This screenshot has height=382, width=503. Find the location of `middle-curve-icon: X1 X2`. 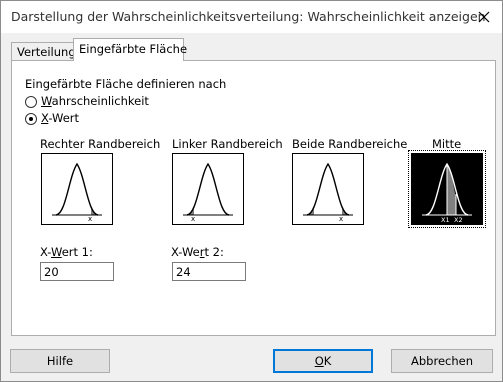

middle-curve-icon: X1 X2 is located at coordinates (447, 193).